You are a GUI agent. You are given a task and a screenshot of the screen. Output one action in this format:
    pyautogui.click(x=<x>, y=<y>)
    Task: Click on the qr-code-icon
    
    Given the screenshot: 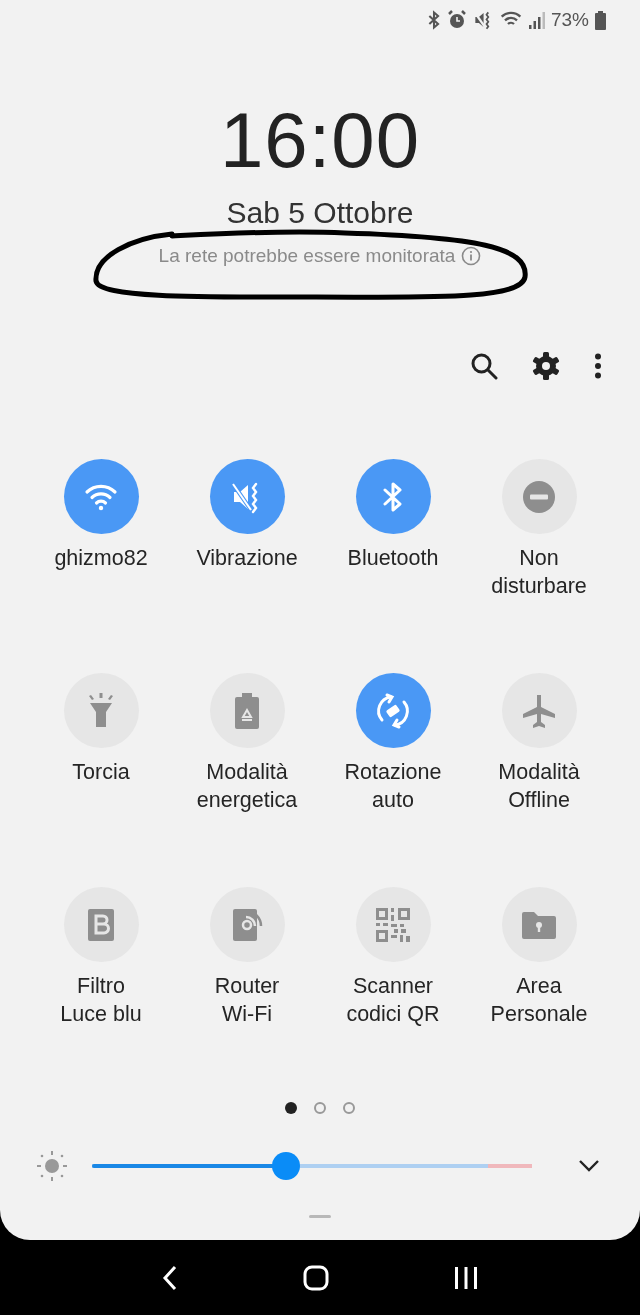 What is the action you would take?
    pyautogui.click(x=393, y=924)
    